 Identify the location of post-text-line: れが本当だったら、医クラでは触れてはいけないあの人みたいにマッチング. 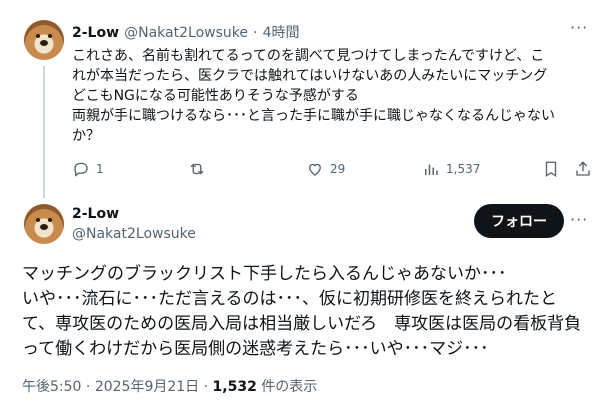
(310, 76).